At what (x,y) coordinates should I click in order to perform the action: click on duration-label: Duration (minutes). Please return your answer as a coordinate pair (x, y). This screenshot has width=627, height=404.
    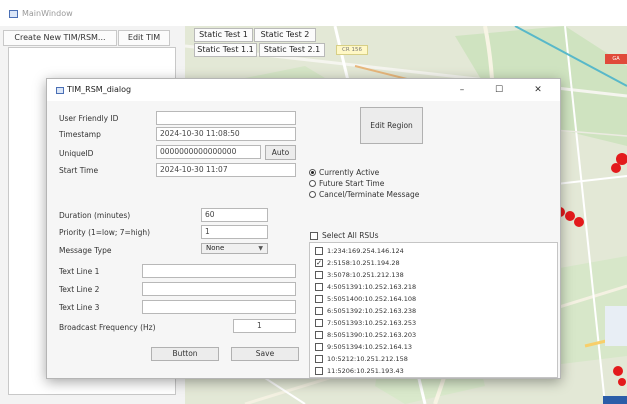
    Looking at the image, I should click on (95, 215).